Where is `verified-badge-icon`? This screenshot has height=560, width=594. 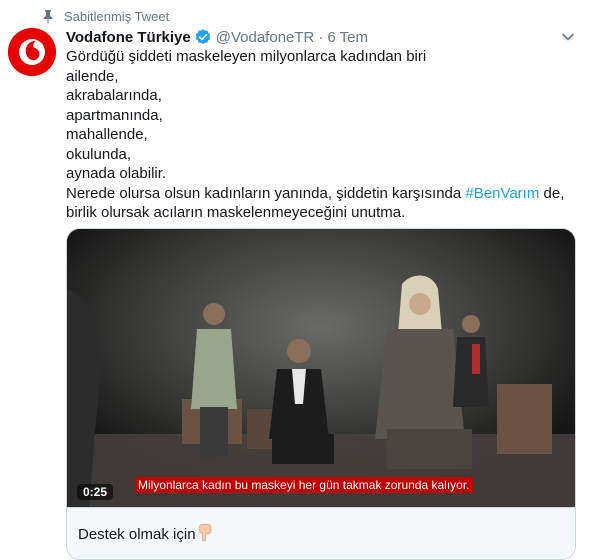
verified-badge-icon is located at coordinates (202, 37).